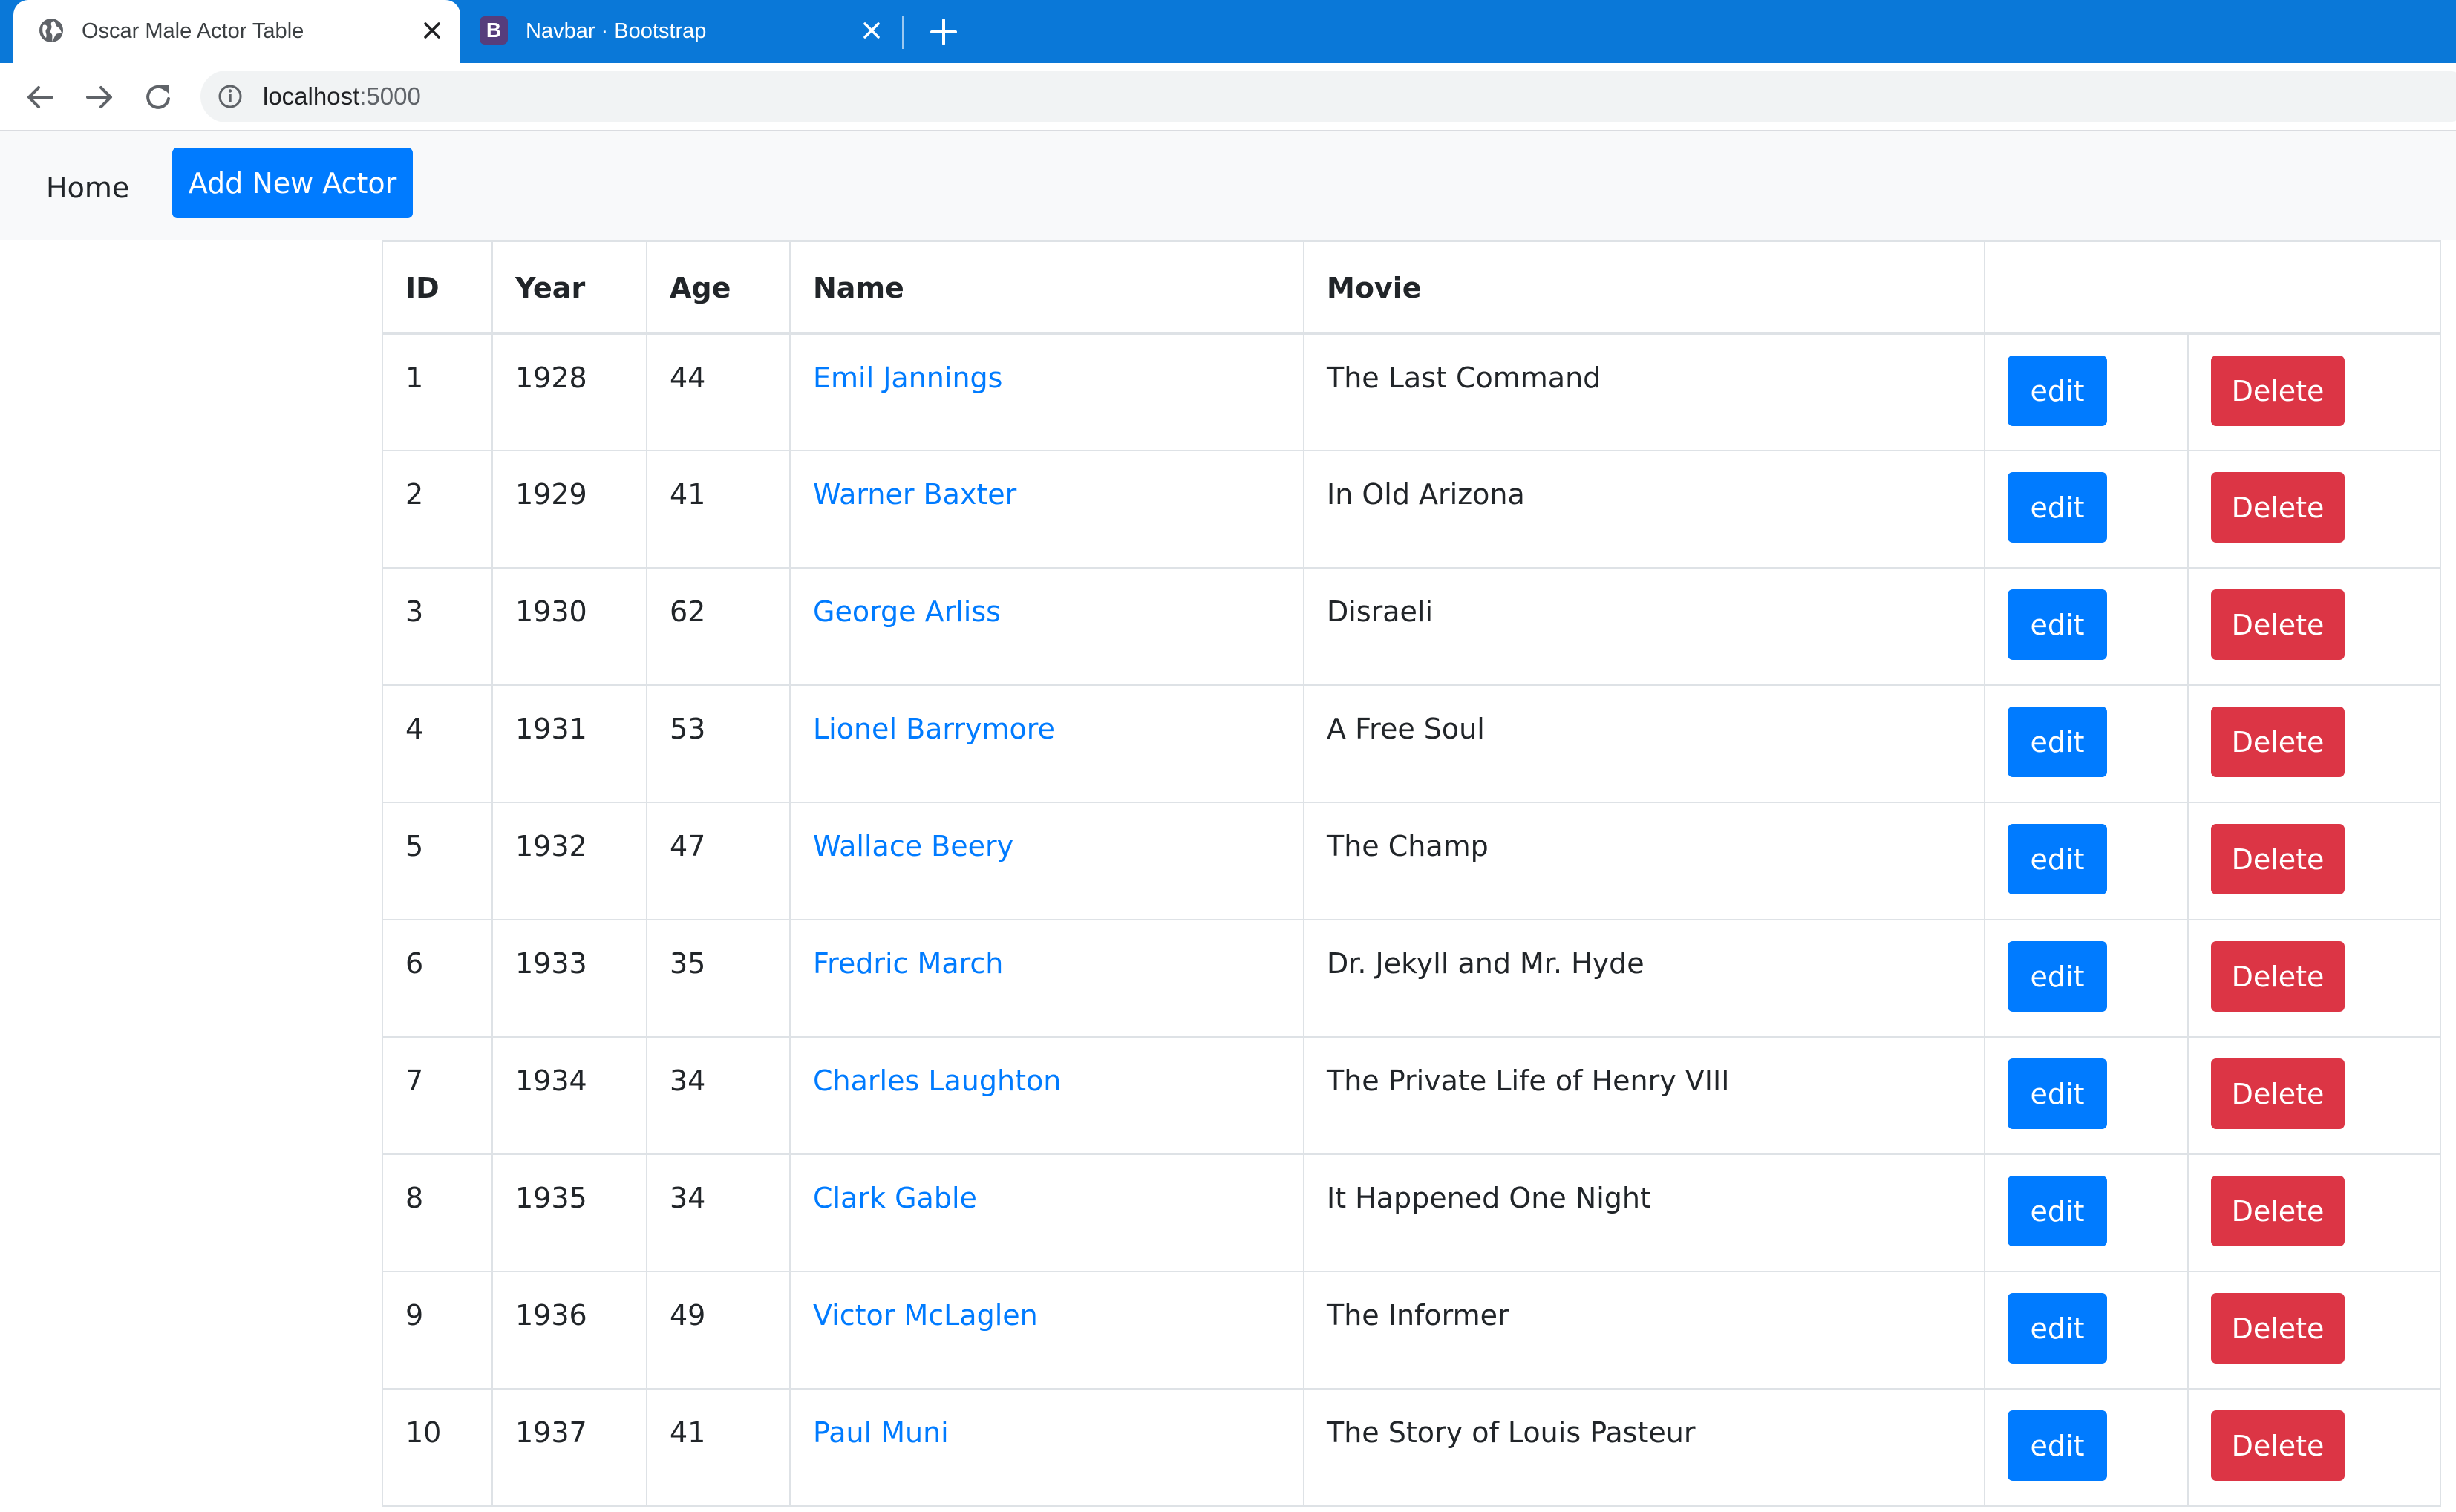 Image resolution: width=2456 pixels, height=1512 pixels. What do you see at coordinates (569, 510) in the screenshot?
I see `cell-year: 1929` at bounding box center [569, 510].